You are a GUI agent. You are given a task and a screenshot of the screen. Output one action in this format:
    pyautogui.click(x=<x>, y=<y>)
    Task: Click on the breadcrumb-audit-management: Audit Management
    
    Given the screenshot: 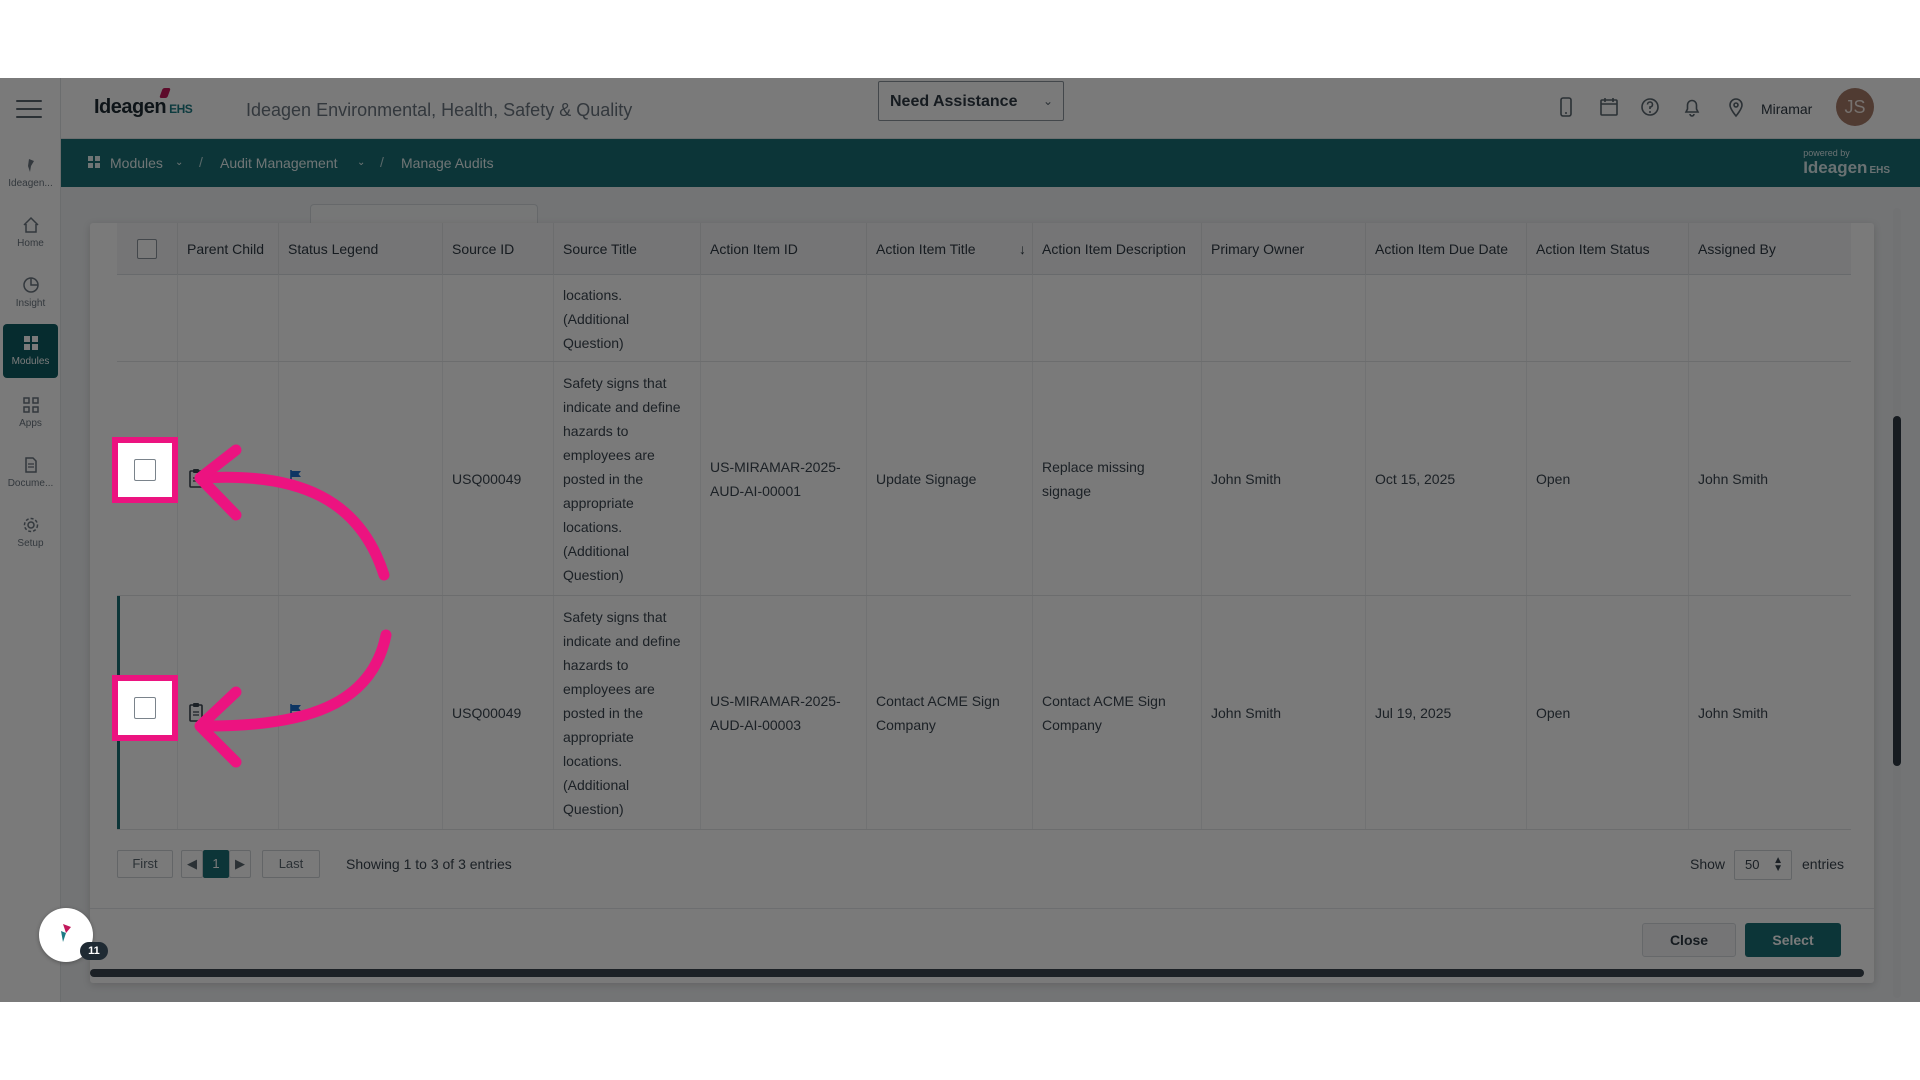 What is the action you would take?
    pyautogui.click(x=279, y=163)
    